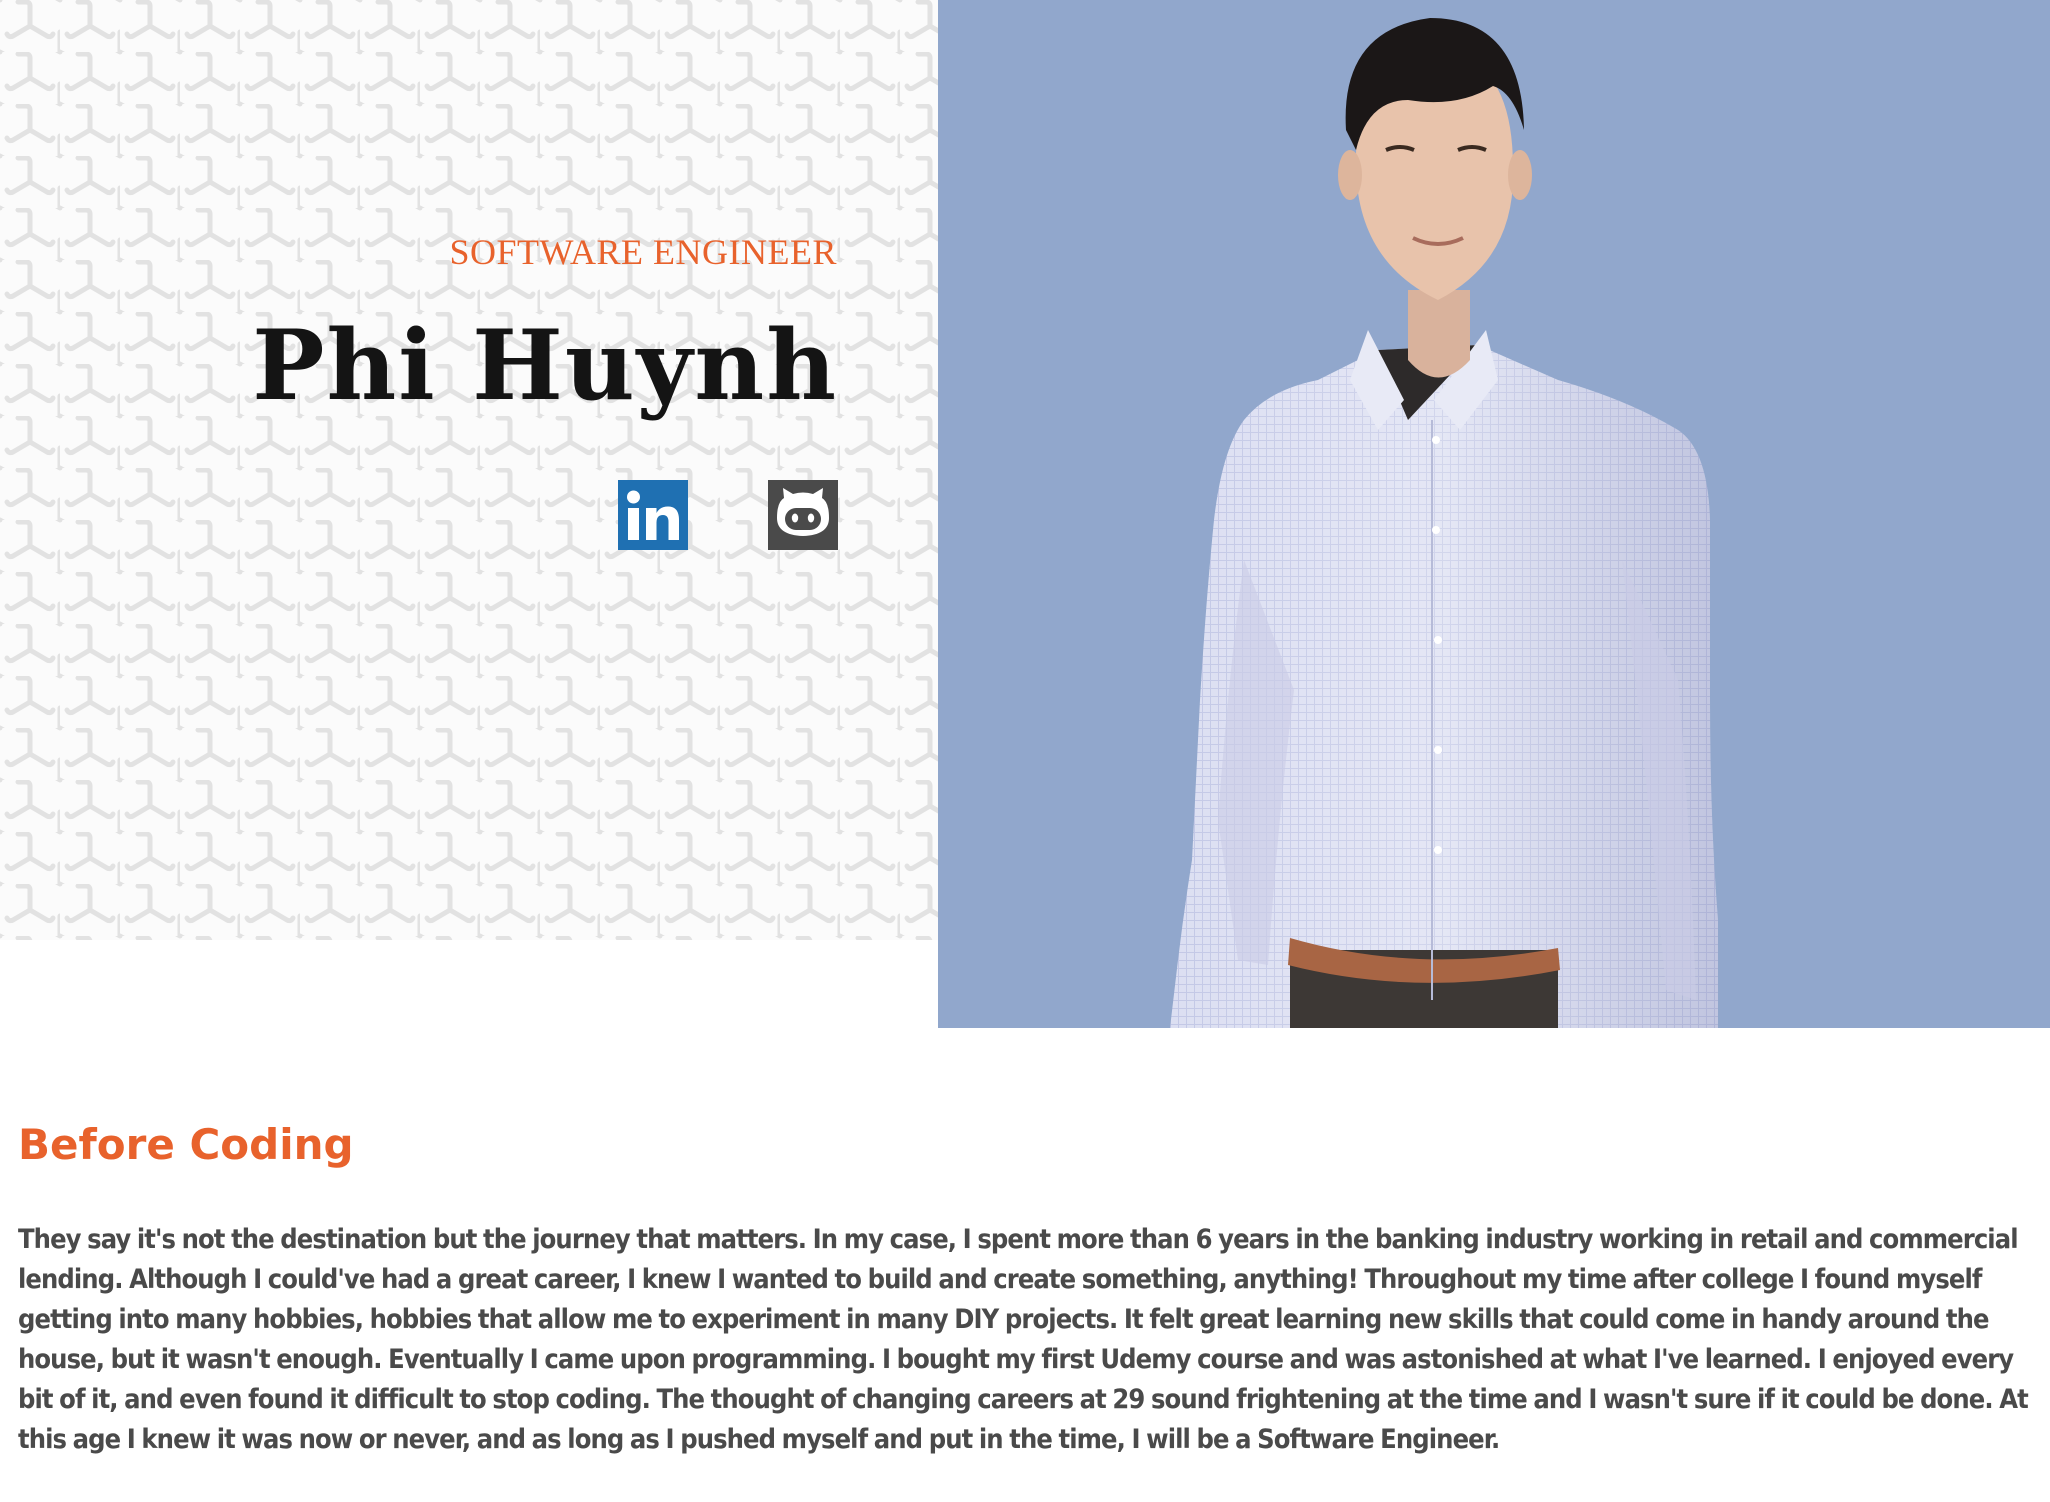 The height and width of the screenshot is (1502, 2050). What do you see at coordinates (545, 365) in the screenshot?
I see `person-name: Phi Huynh` at bounding box center [545, 365].